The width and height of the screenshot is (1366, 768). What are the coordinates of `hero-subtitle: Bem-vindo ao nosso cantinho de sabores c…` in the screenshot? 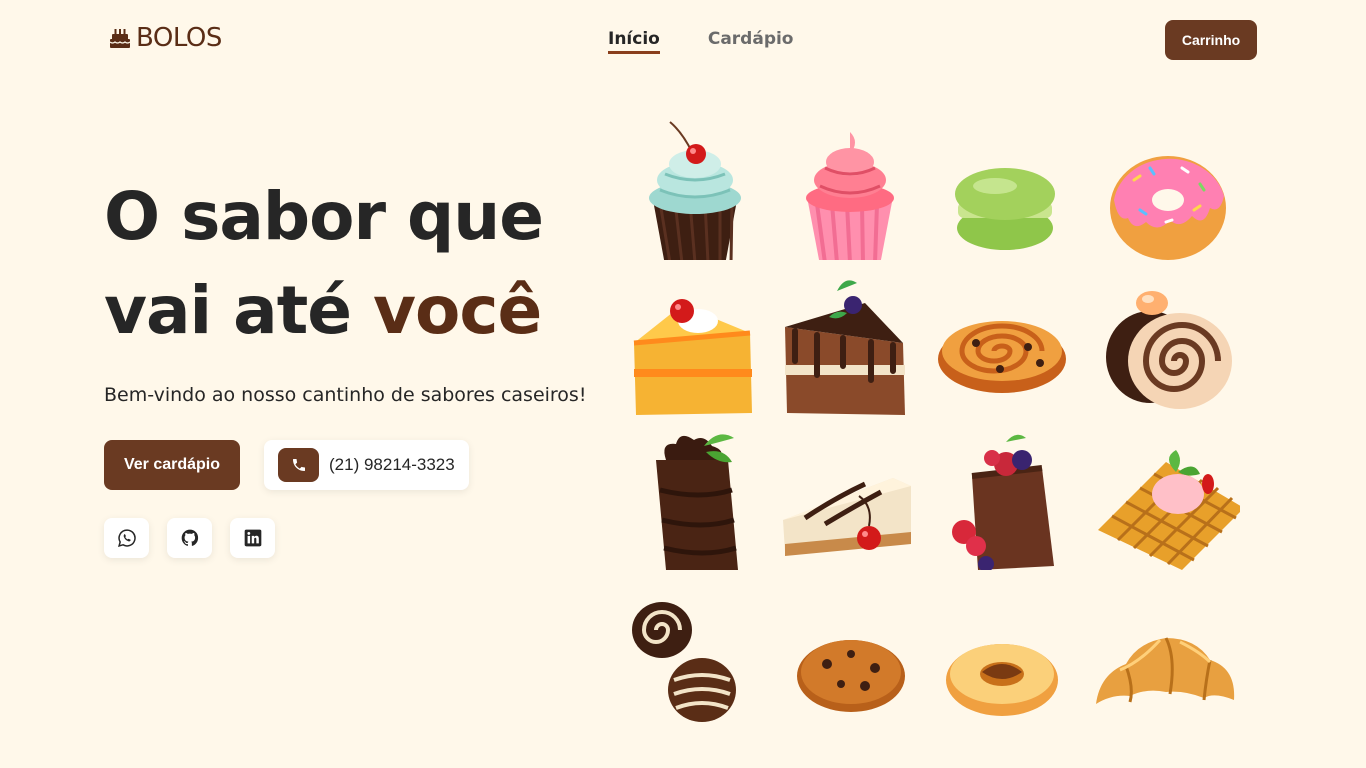 It's located at (345, 395).